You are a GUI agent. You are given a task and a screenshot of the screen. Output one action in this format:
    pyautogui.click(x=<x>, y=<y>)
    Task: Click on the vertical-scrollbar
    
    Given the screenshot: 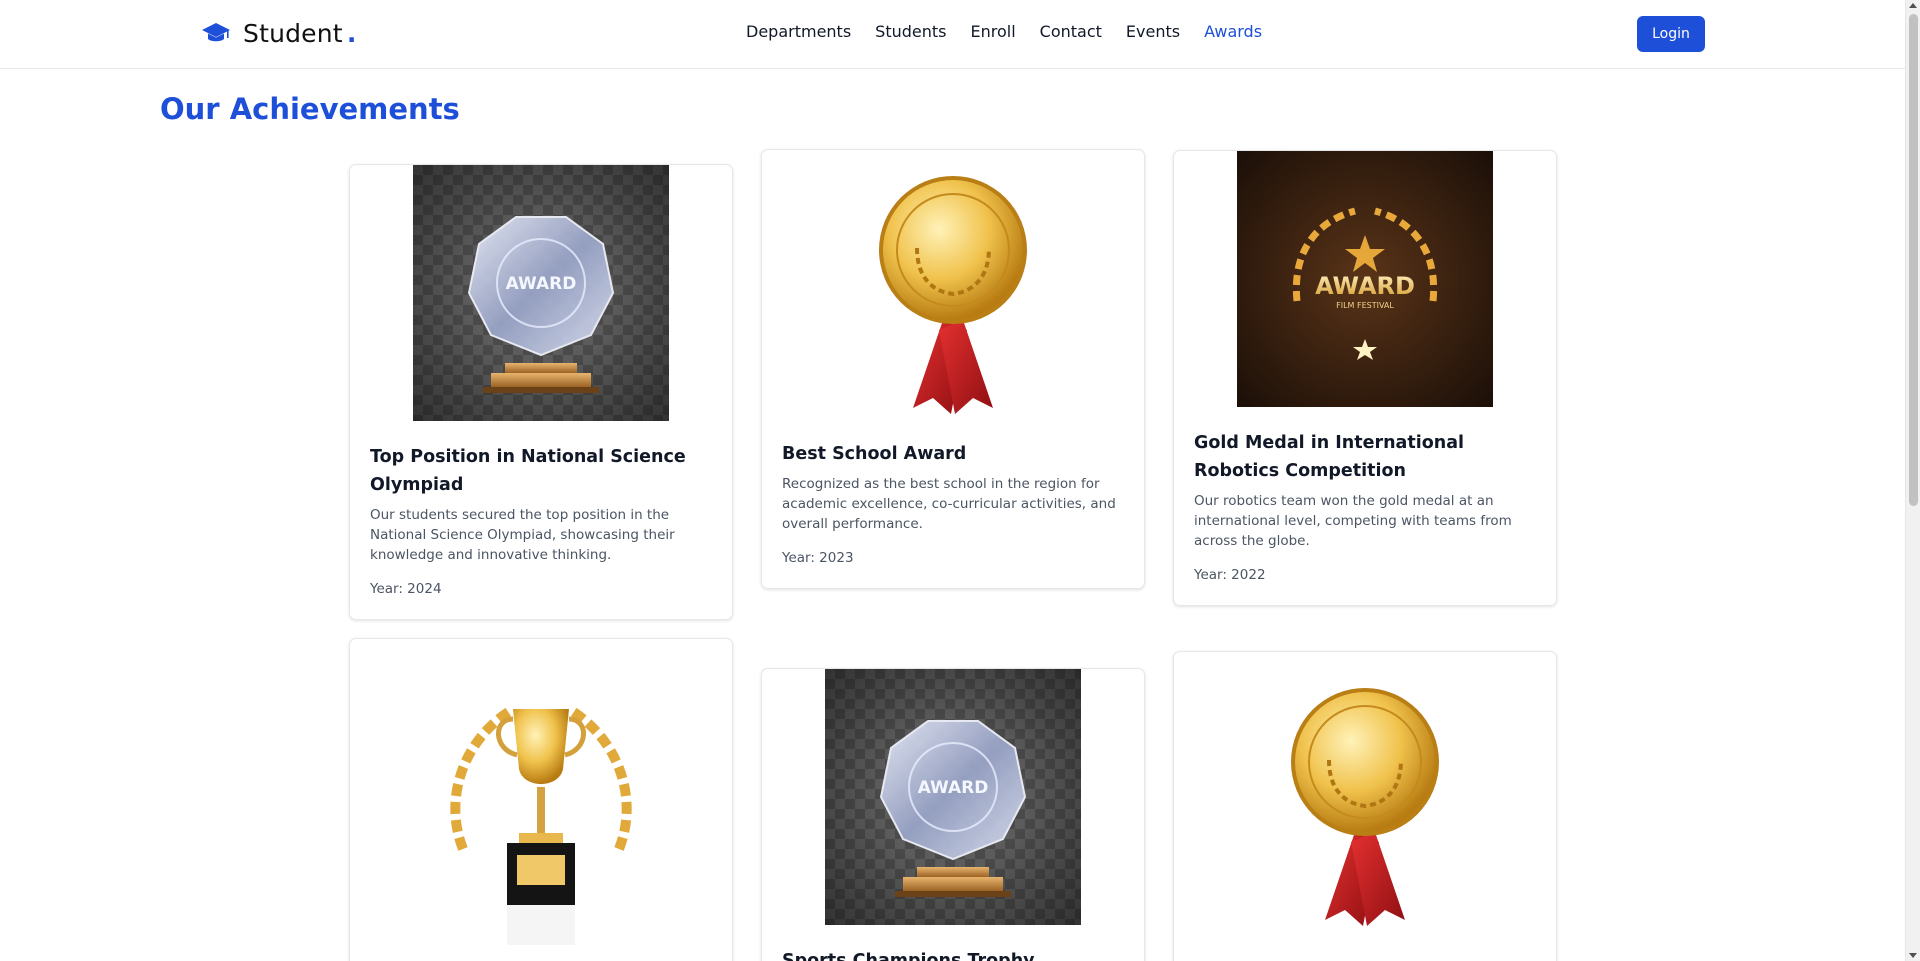 What is the action you would take?
    pyautogui.click(x=1912, y=480)
    